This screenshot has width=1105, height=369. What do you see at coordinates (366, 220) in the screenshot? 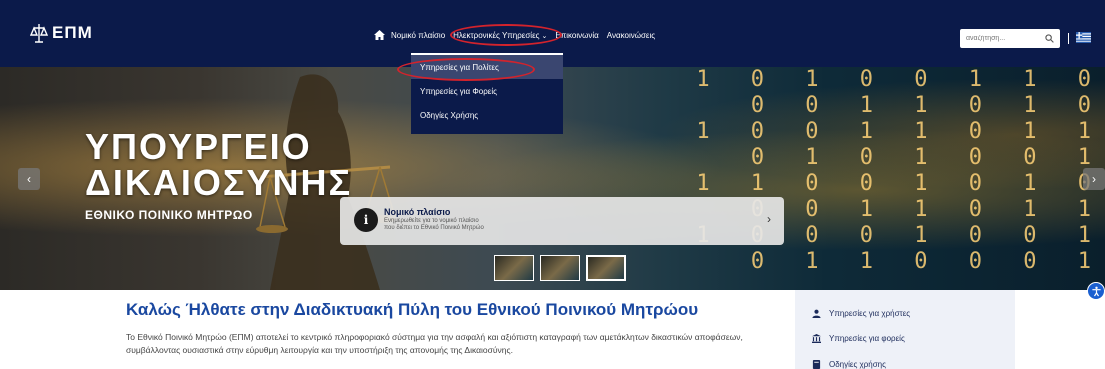
I see `info-icon: i` at bounding box center [366, 220].